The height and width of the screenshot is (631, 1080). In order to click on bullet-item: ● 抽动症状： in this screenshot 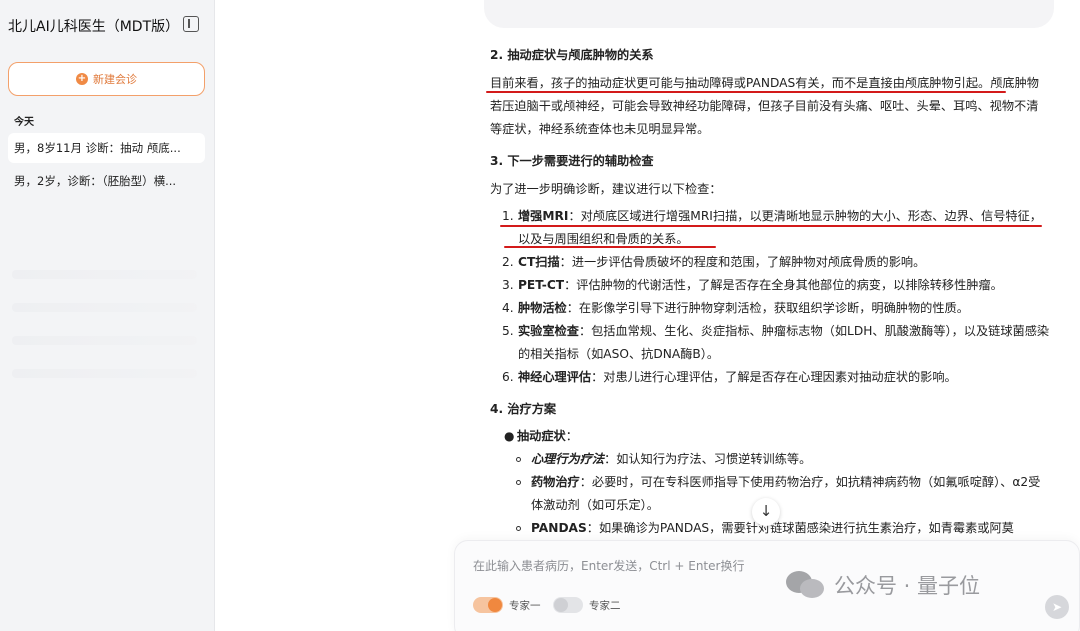, I will do `click(770, 436)`.